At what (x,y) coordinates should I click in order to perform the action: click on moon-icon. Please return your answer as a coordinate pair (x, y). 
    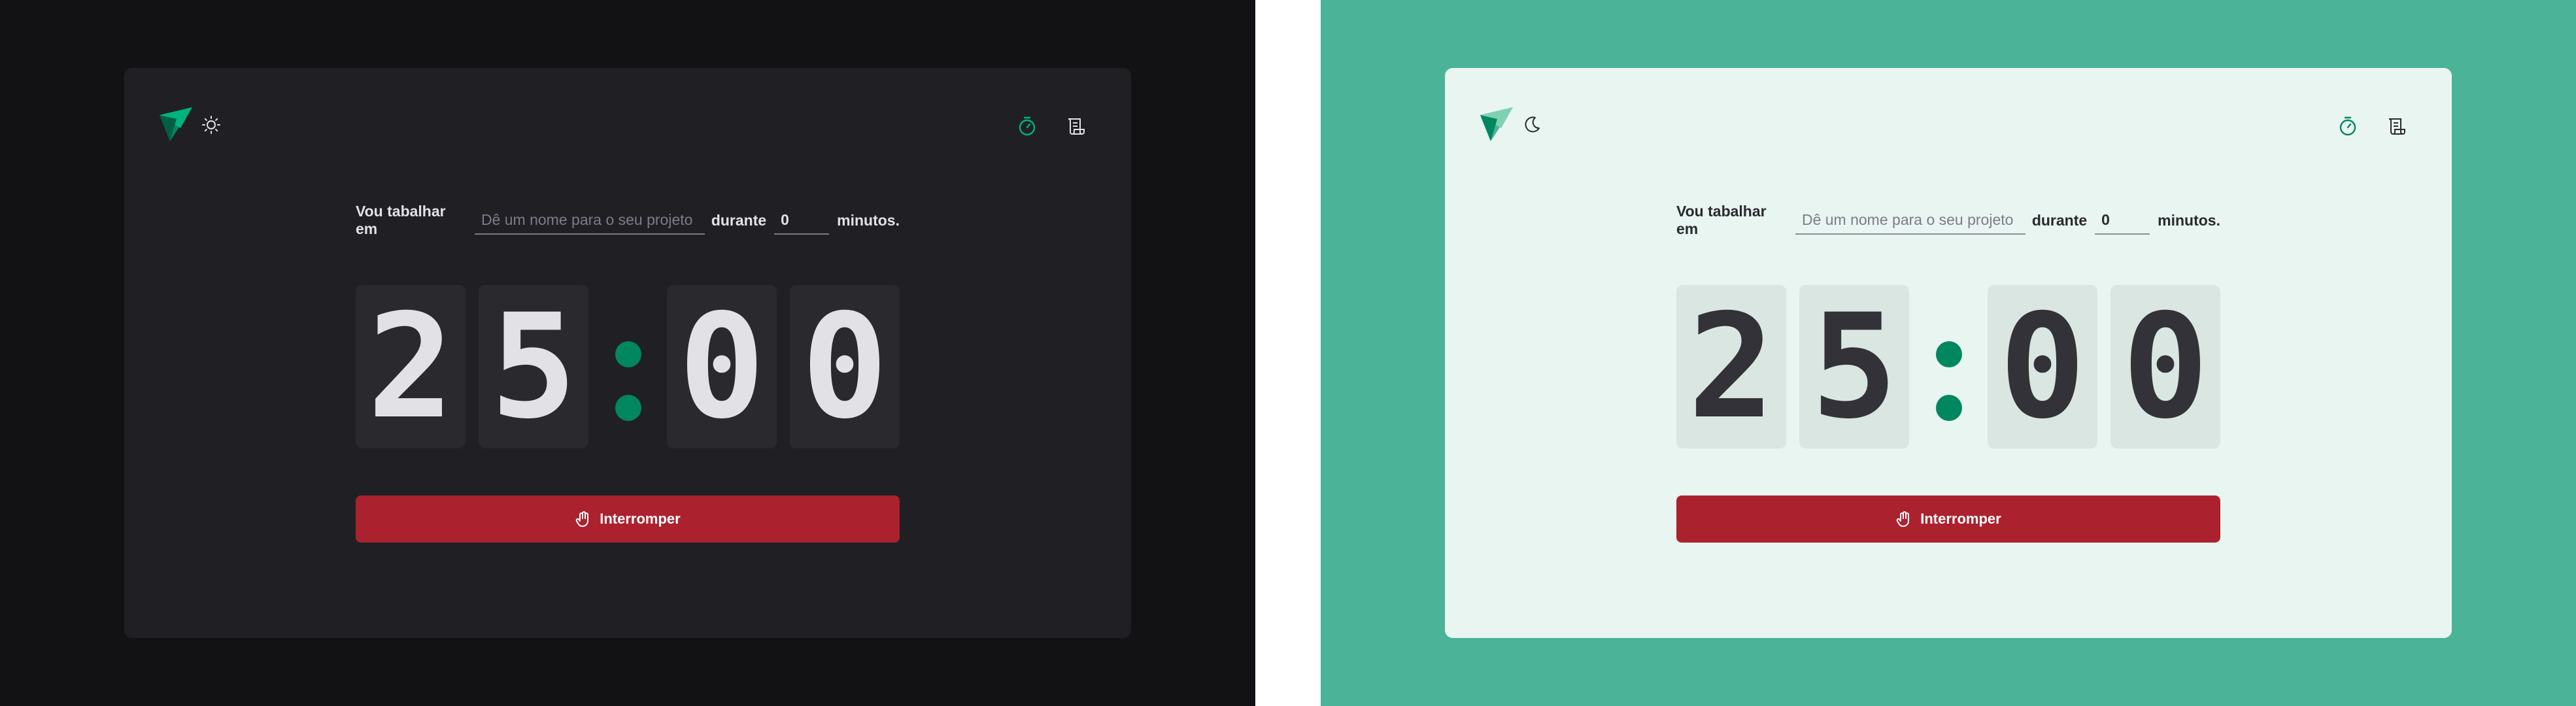
    Looking at the image, I should click on (1532, 125).